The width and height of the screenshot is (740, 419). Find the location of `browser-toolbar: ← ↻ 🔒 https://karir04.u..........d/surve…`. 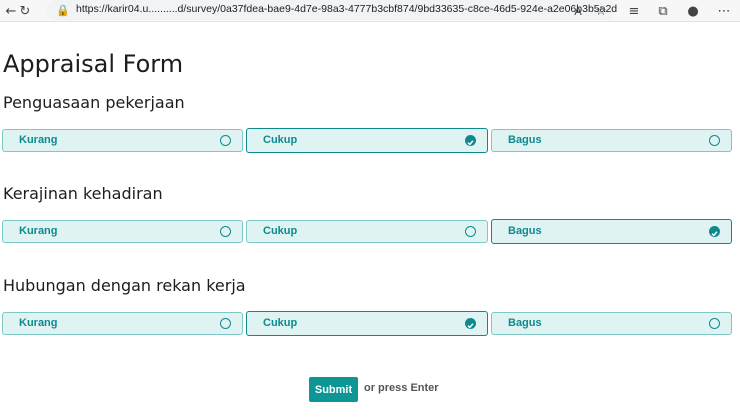

browser-toolbar: ← ↻ 🔒 https://karir04.u..........d/surve… is located at coordinates (370, 11).